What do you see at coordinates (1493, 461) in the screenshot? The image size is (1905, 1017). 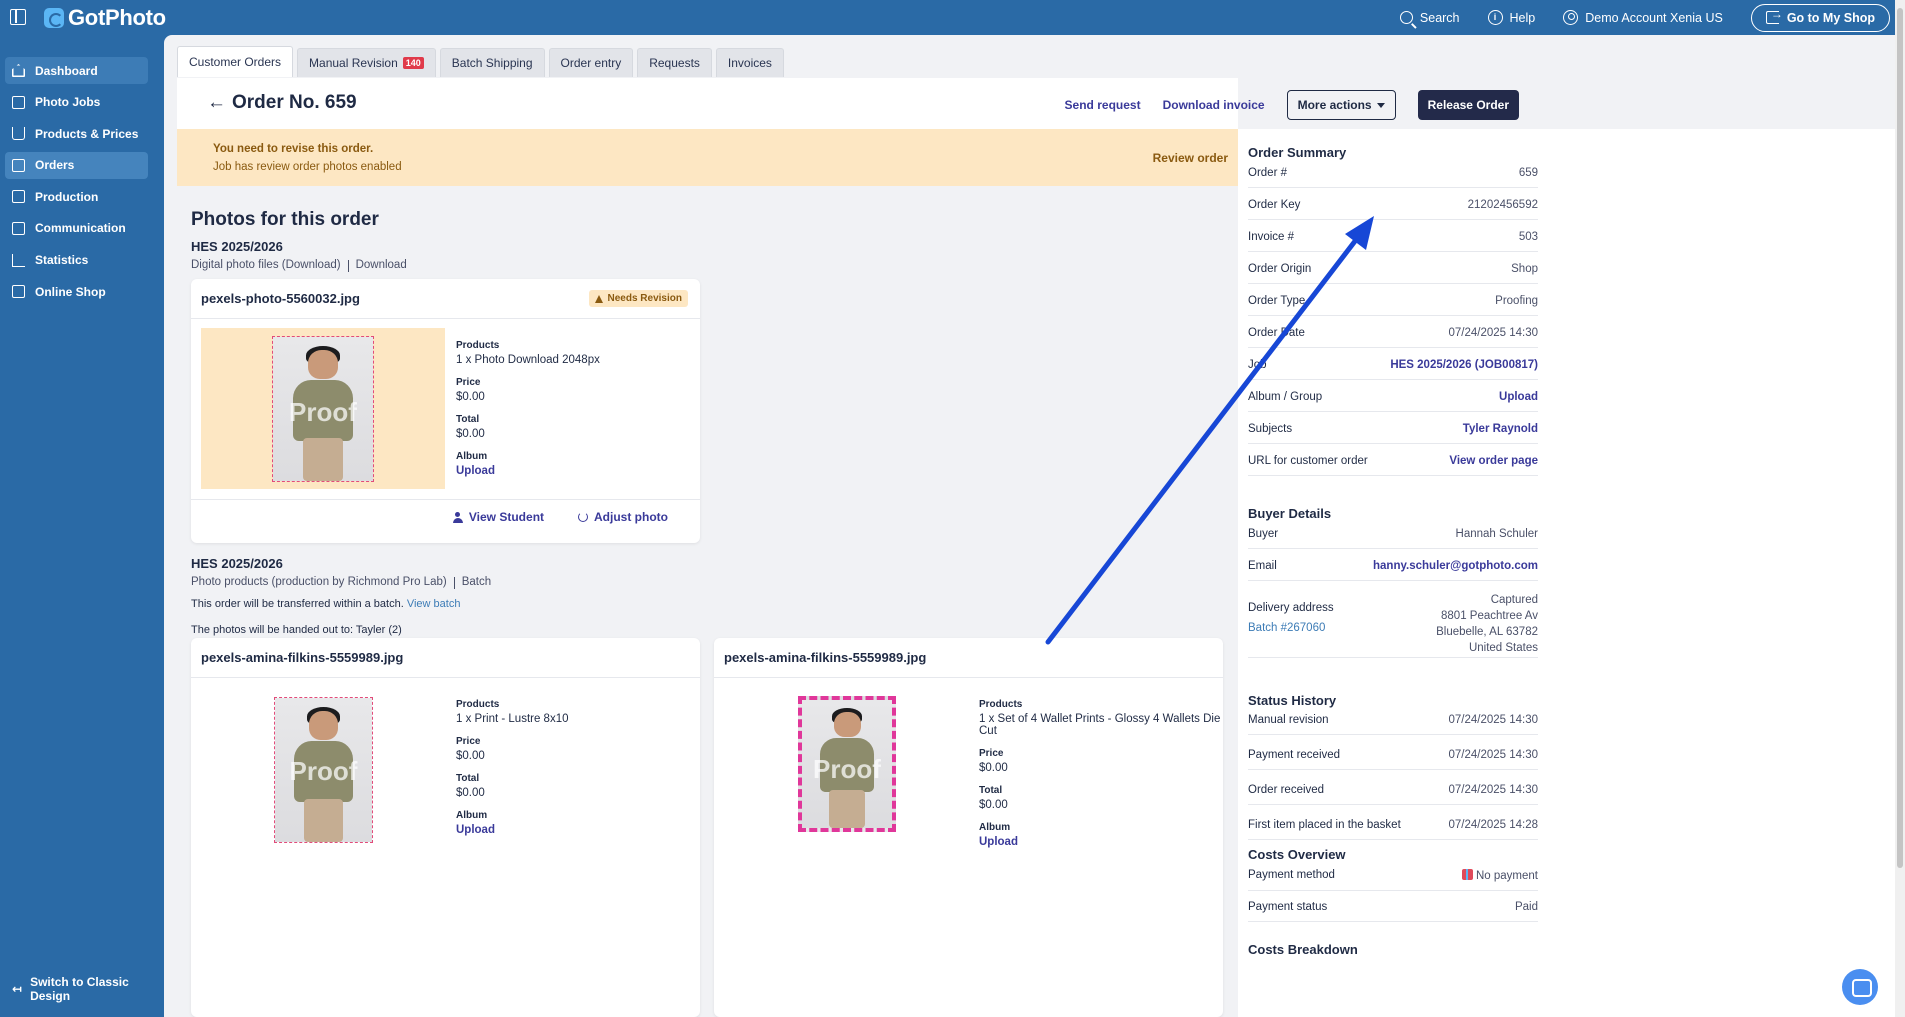 I see `view-order-page-link: View order page` at bounding box center [1493, 461].